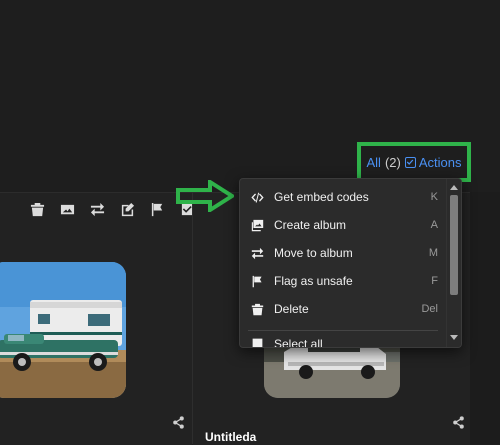 Image resolution: width=500 pixels, height=445 pixels. What do you see at coordinates (454, 245) in the screenshot?
I see `scrollbar-thumb` at bounding box center [454, 245].